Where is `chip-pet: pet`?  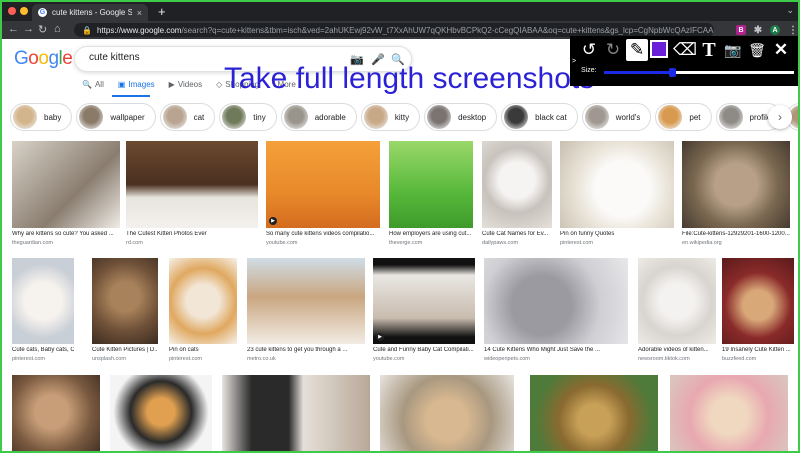
chip-pet: pet is located at coordinates (683, 117).